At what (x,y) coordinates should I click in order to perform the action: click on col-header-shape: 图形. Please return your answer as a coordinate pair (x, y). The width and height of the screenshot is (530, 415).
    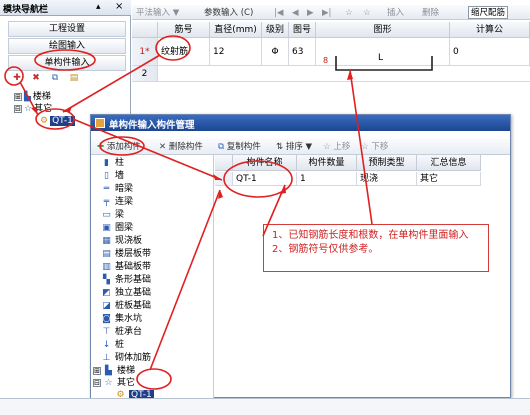
    Looking at the image, I should click on (383, 30).